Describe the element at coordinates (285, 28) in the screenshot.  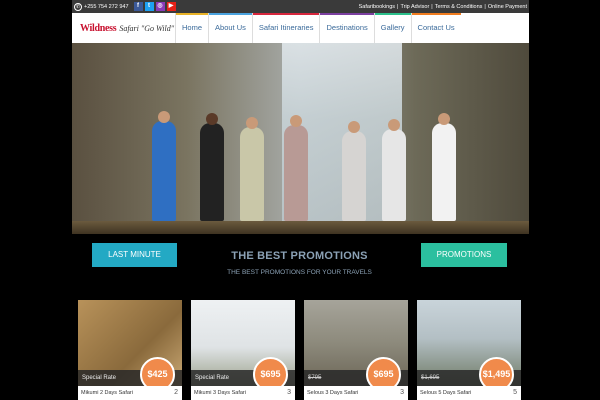
I see `nav-safari-itineraries: Safari Itineraries` at that location.